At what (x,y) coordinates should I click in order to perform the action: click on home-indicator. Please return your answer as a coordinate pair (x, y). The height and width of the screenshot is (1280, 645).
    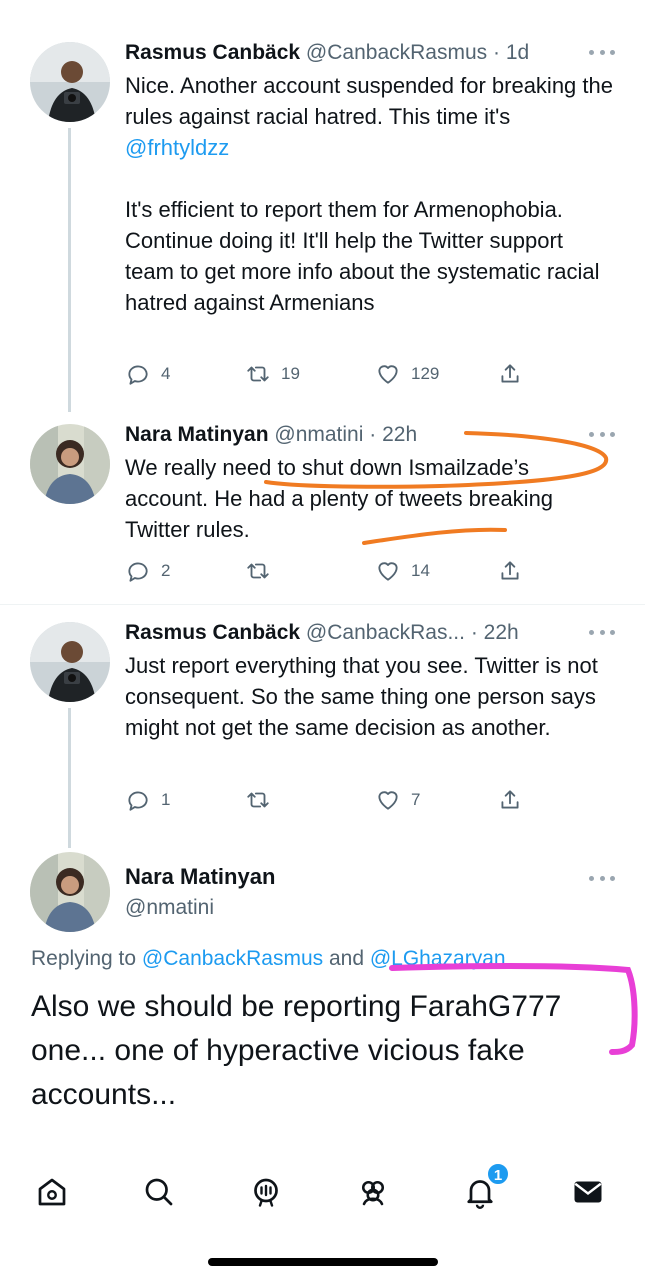
    Looking at the image, I should click on (323, 1262).